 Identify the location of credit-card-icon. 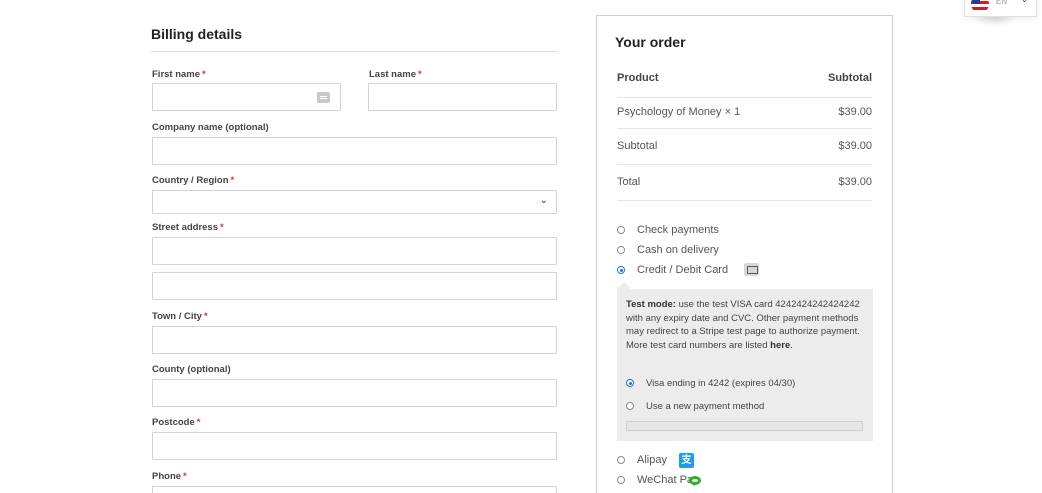
(751, 269).